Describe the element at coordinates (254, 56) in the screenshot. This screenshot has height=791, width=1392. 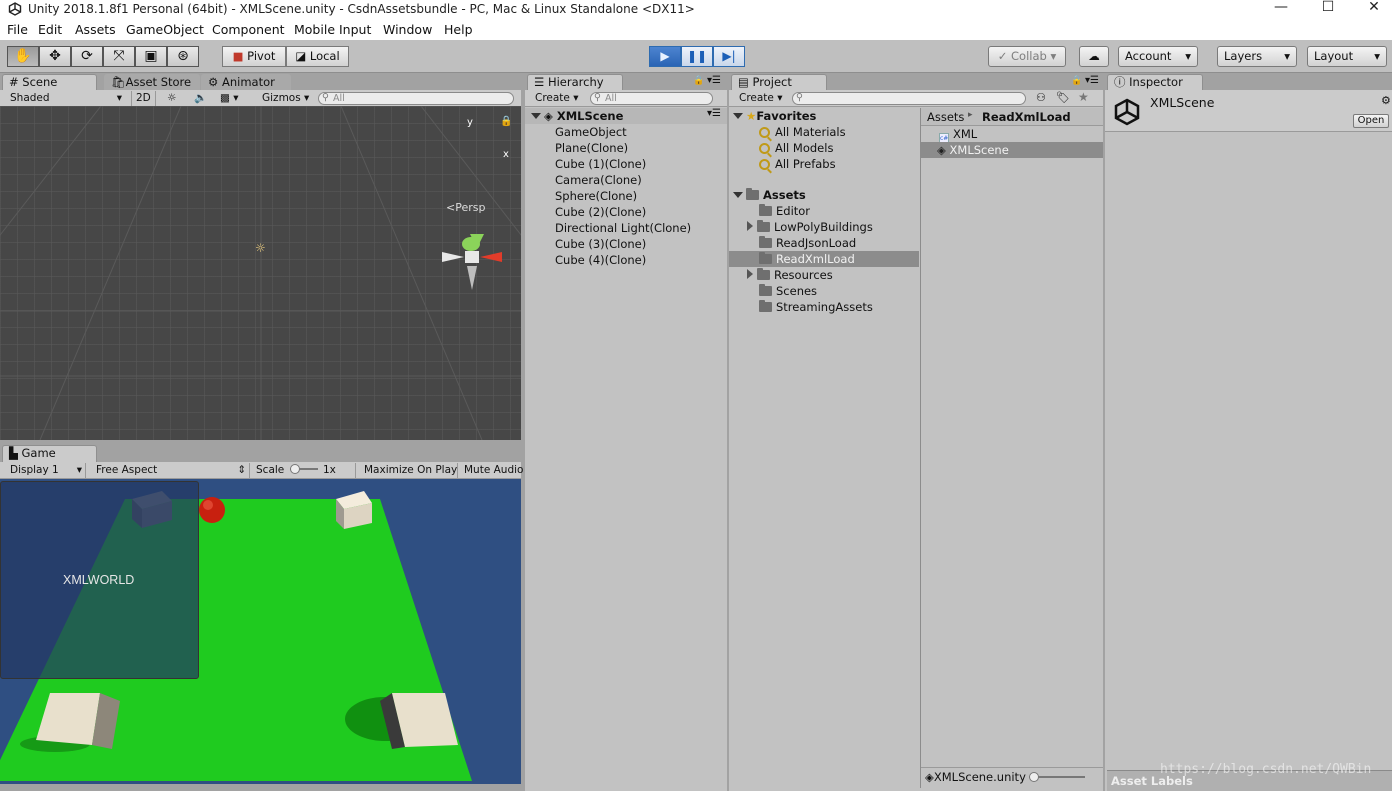
I see `pivot-toggle: ■ Pivot` at that location.